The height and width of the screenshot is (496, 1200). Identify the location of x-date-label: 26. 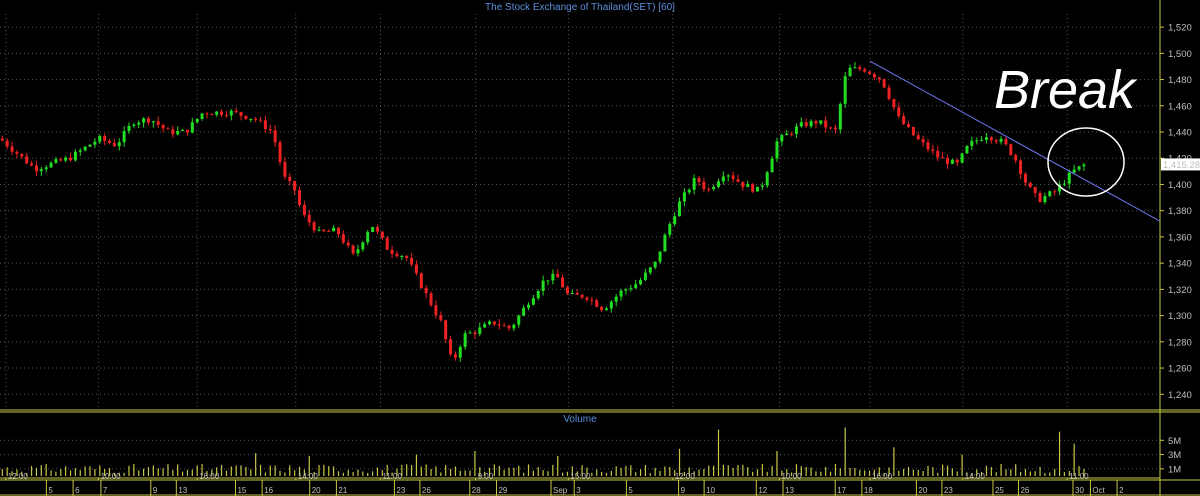
(426, 490).